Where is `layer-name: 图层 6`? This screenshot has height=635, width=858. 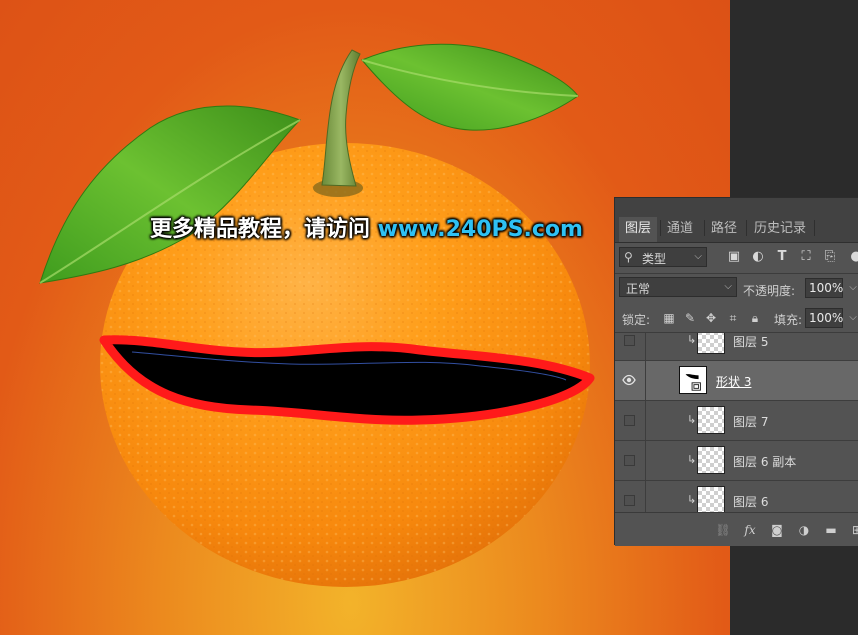 layer-name: 图层 6 is located at coordinates (750, 501).